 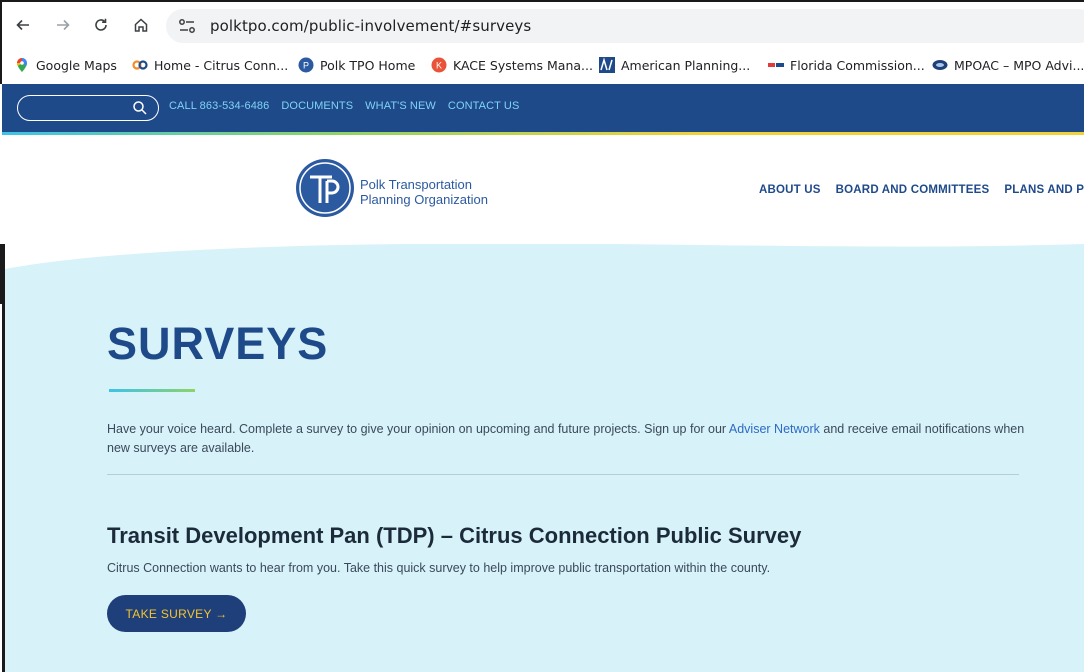 I want to click on home-button, so click(x=141, y=25).